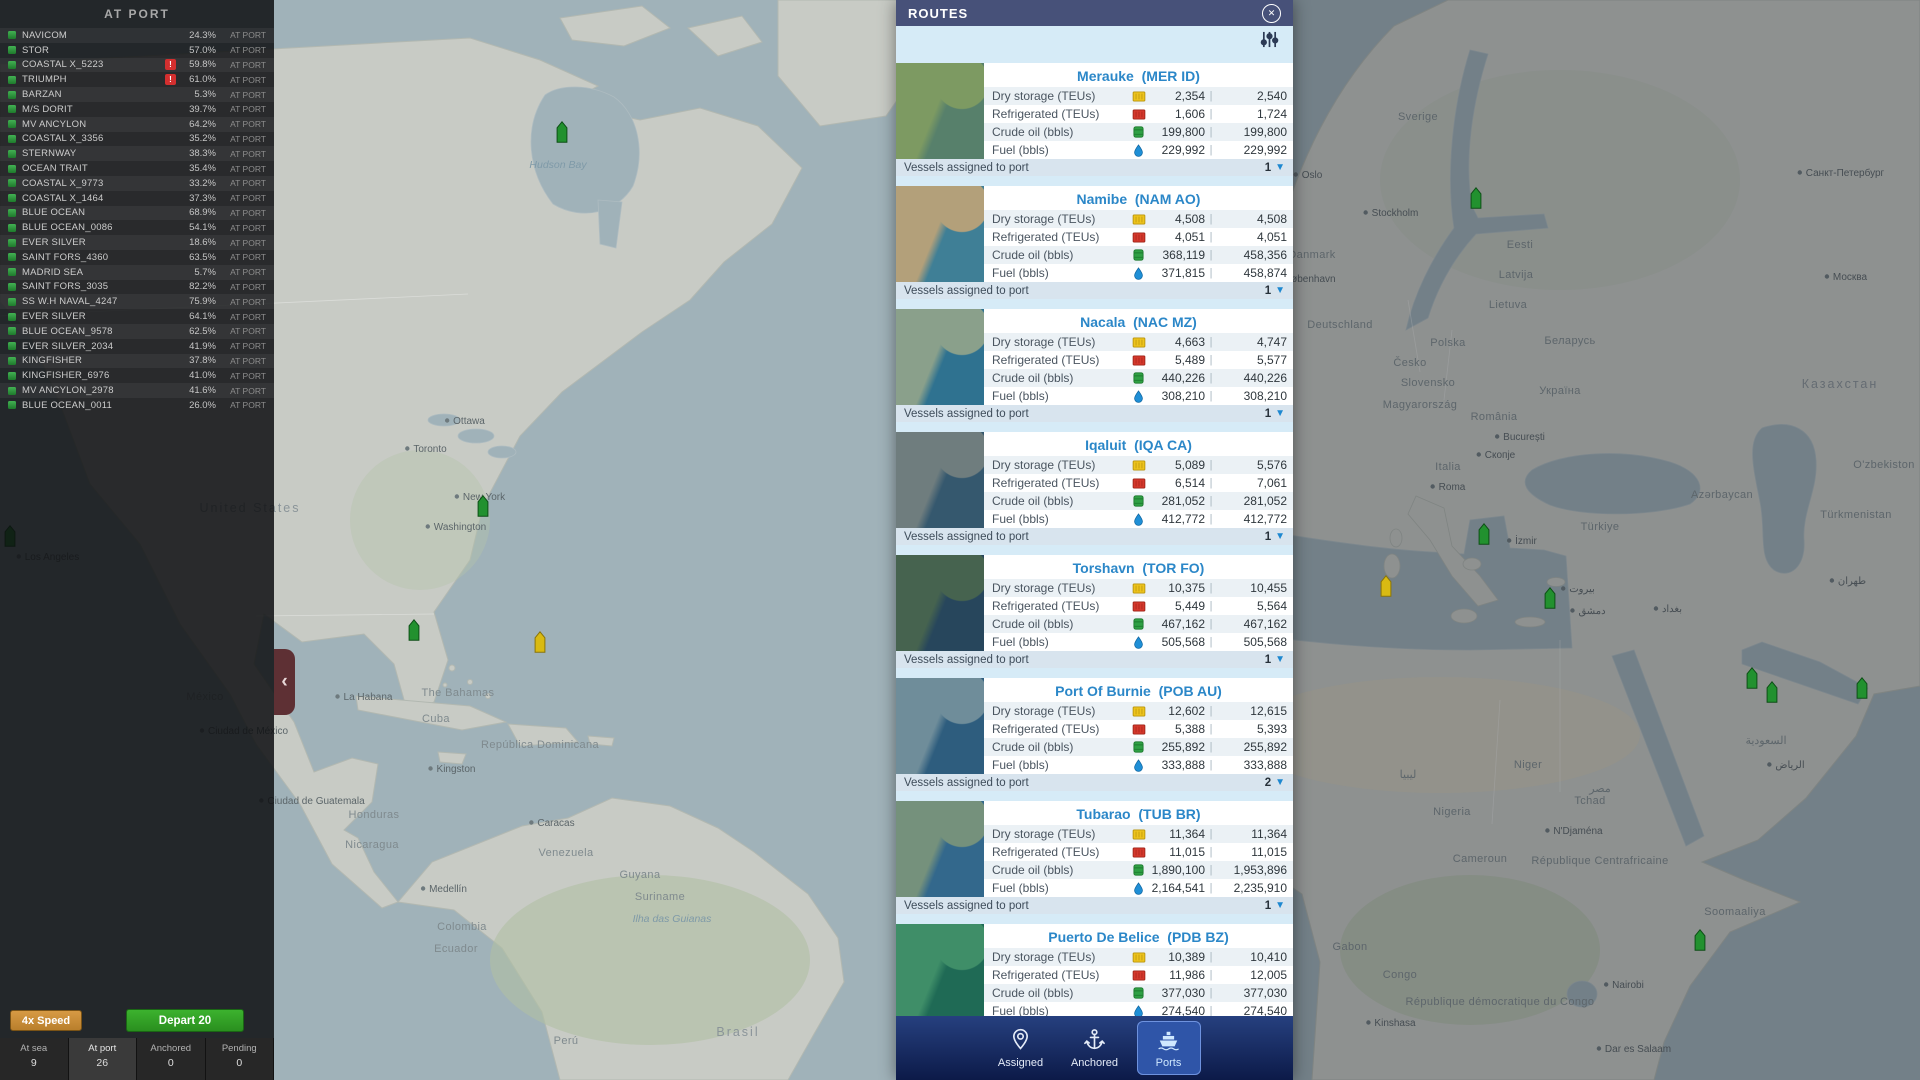 This screenshot has width=1920, height=1080. What do you see at coordinates (1138, 198) in the screenshot?
I see `port-name: Namibe (NAM AO)` at bounding box center [1138, 198].